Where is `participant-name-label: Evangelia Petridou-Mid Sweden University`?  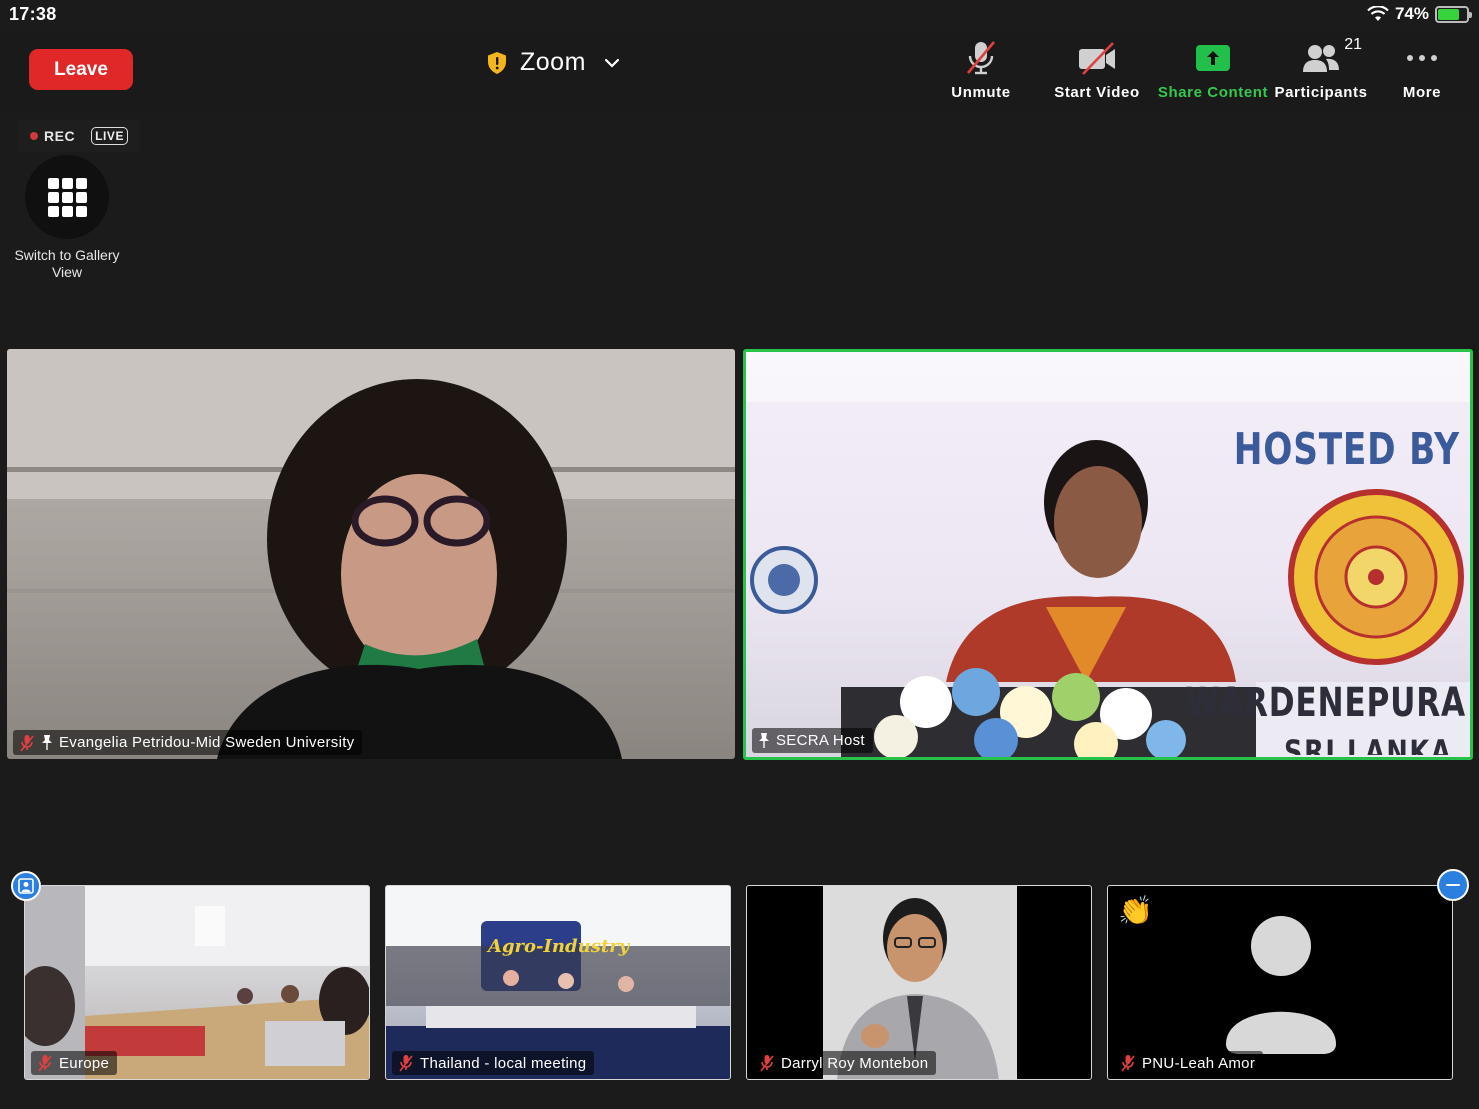 participant-name-label: Evangelia Petridou-Mid Sweden University is located at coordinates (188, 742).